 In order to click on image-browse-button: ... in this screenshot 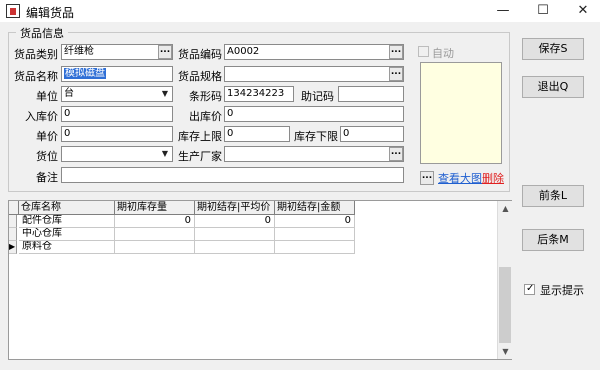, I will do `click(427, 178)`.